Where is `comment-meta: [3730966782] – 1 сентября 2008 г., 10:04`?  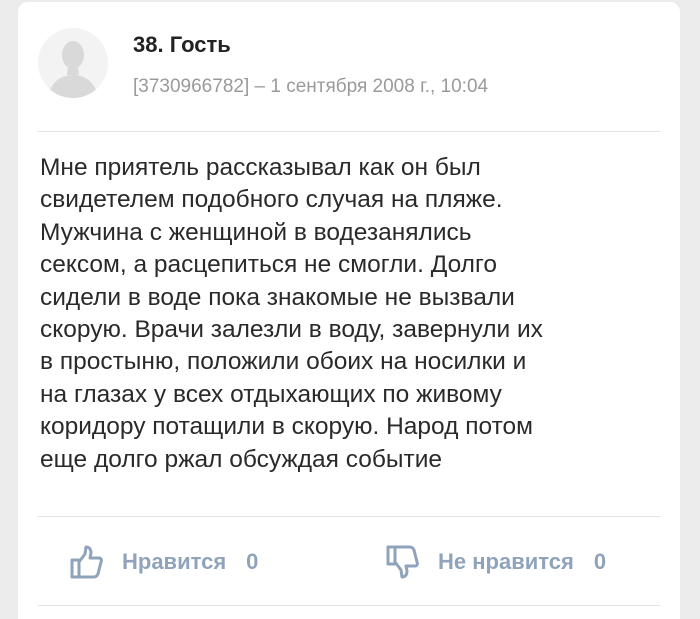 comment-meta: [3730966782] – 1 сентября 2008 г., 10:04 is located at coordinates (311, 86).